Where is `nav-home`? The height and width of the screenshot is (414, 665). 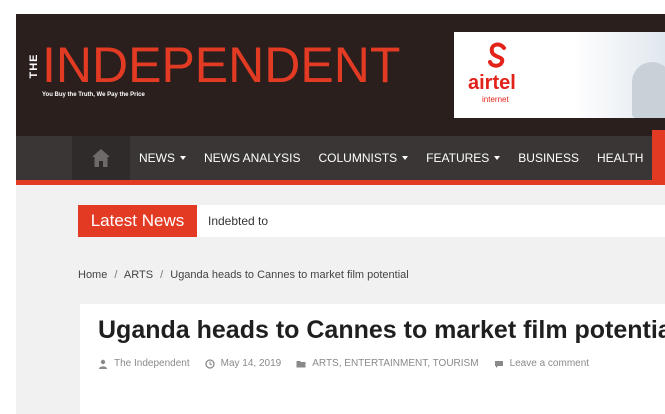
nav-home is located at coordinates (101, 158).